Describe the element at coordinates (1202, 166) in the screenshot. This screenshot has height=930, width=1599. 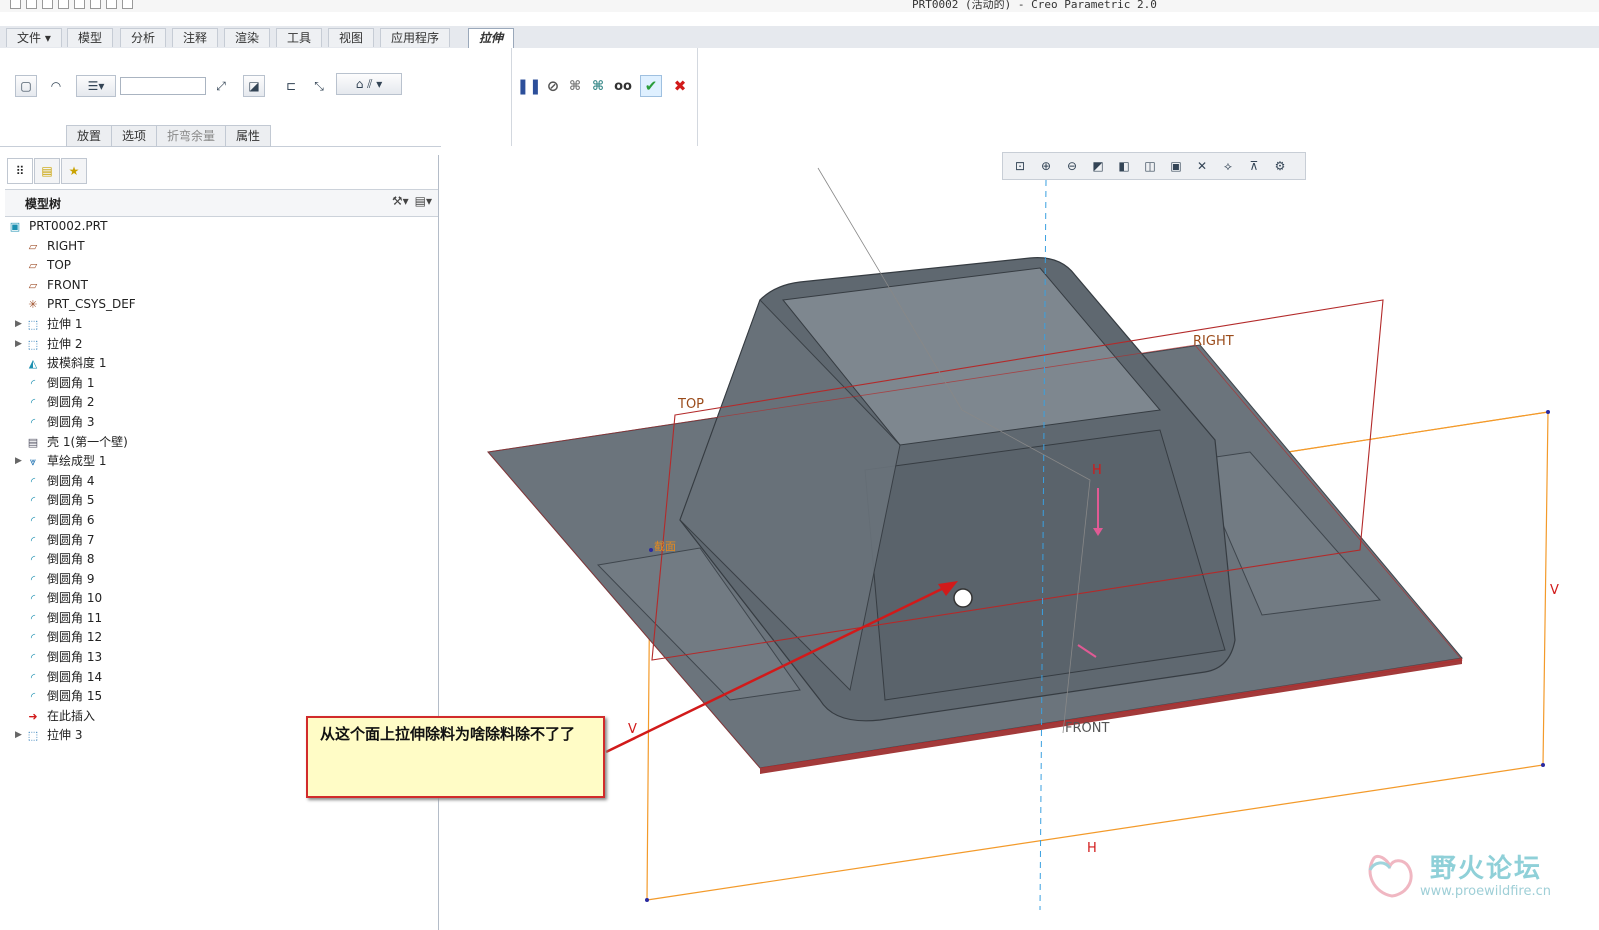
I see `datum-display-icon: ✕` at that location.